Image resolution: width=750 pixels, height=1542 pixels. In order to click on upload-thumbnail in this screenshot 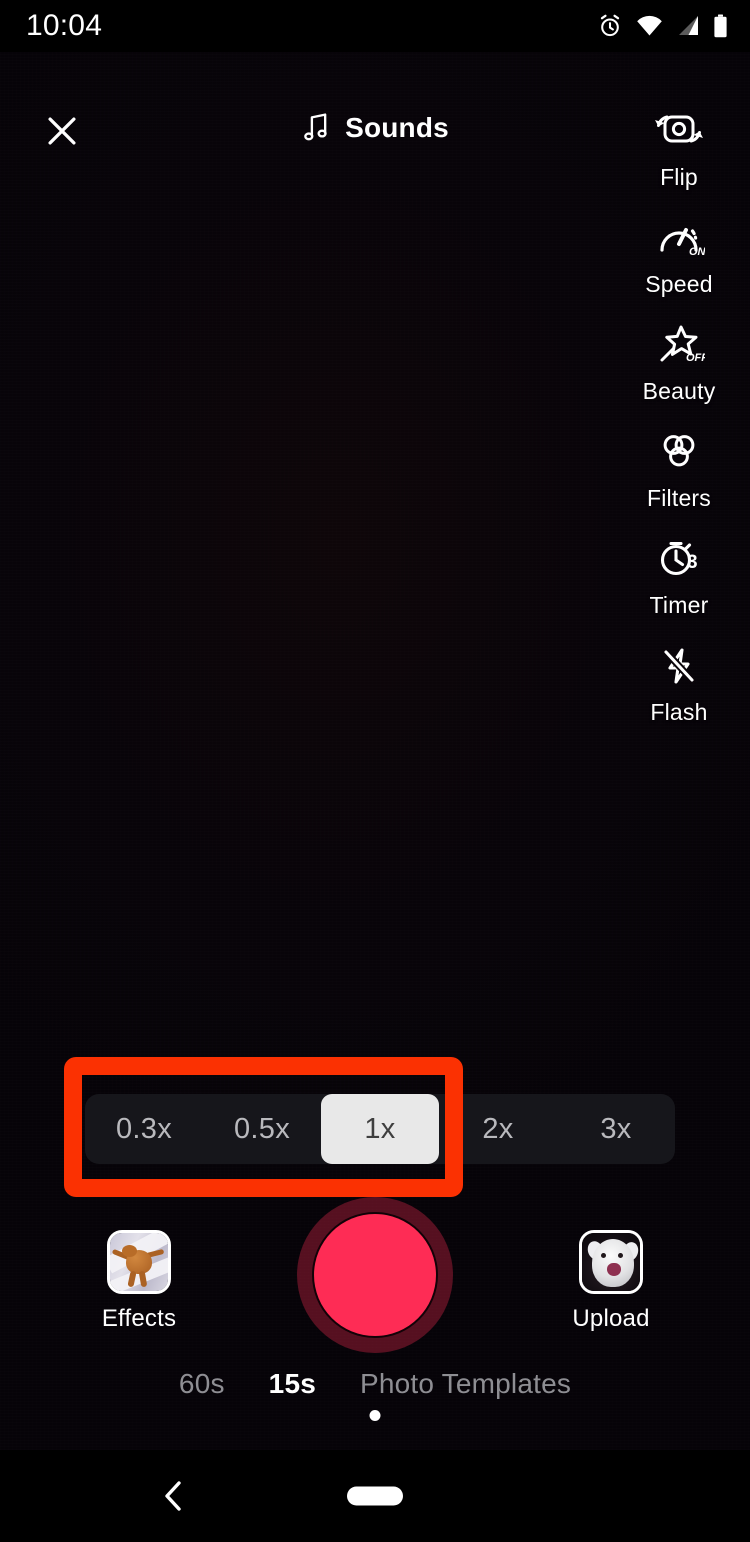, I will do `click(611, 1262)`.